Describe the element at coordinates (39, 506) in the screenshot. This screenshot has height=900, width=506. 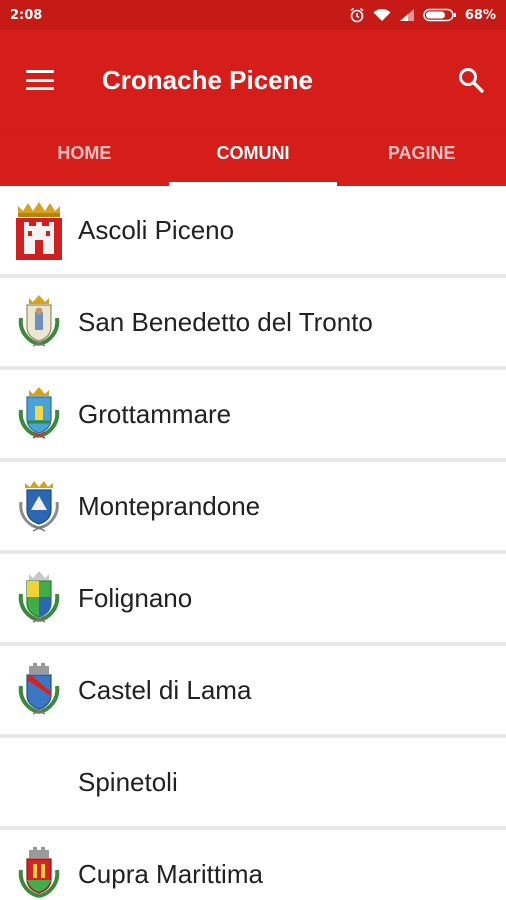
I see `monteprandone-crest-icon` at that location.